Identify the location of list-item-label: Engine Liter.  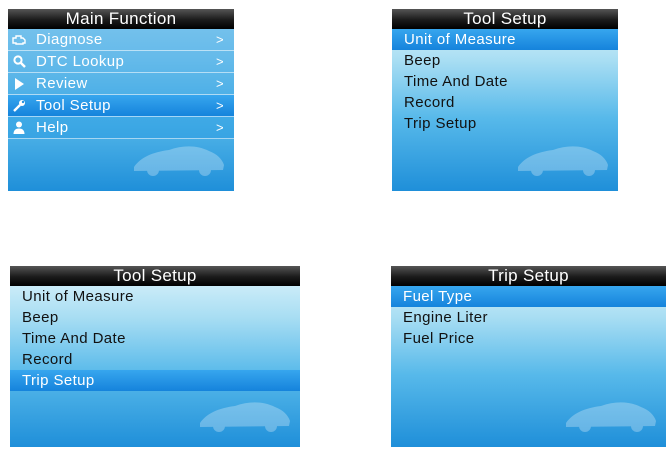
(445, 317).